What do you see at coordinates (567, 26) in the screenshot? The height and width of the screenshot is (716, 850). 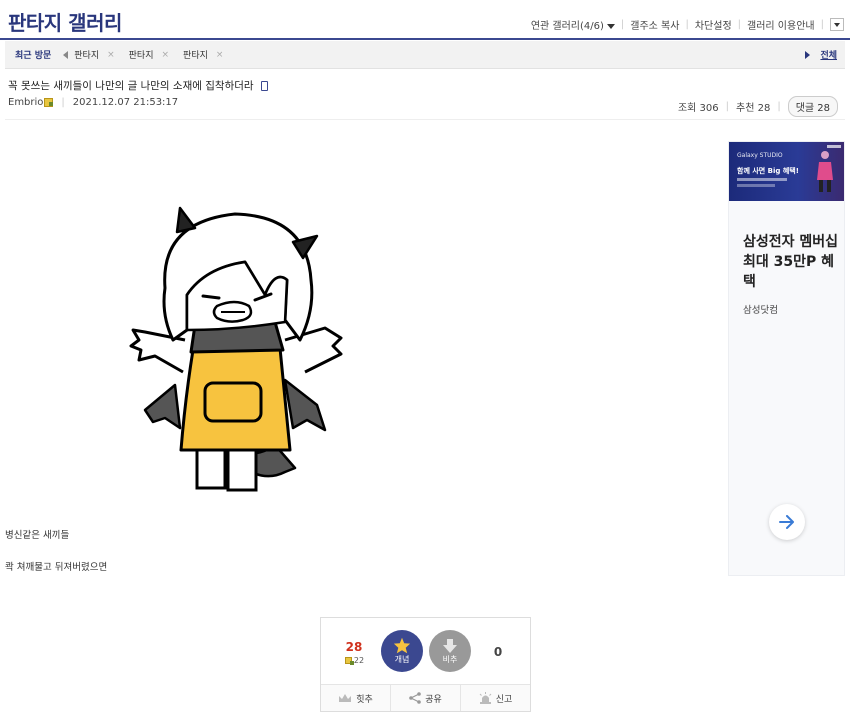 I see `related-gallery-label: 연관 갤러리(4/6)` at bounding box center [567, 26].